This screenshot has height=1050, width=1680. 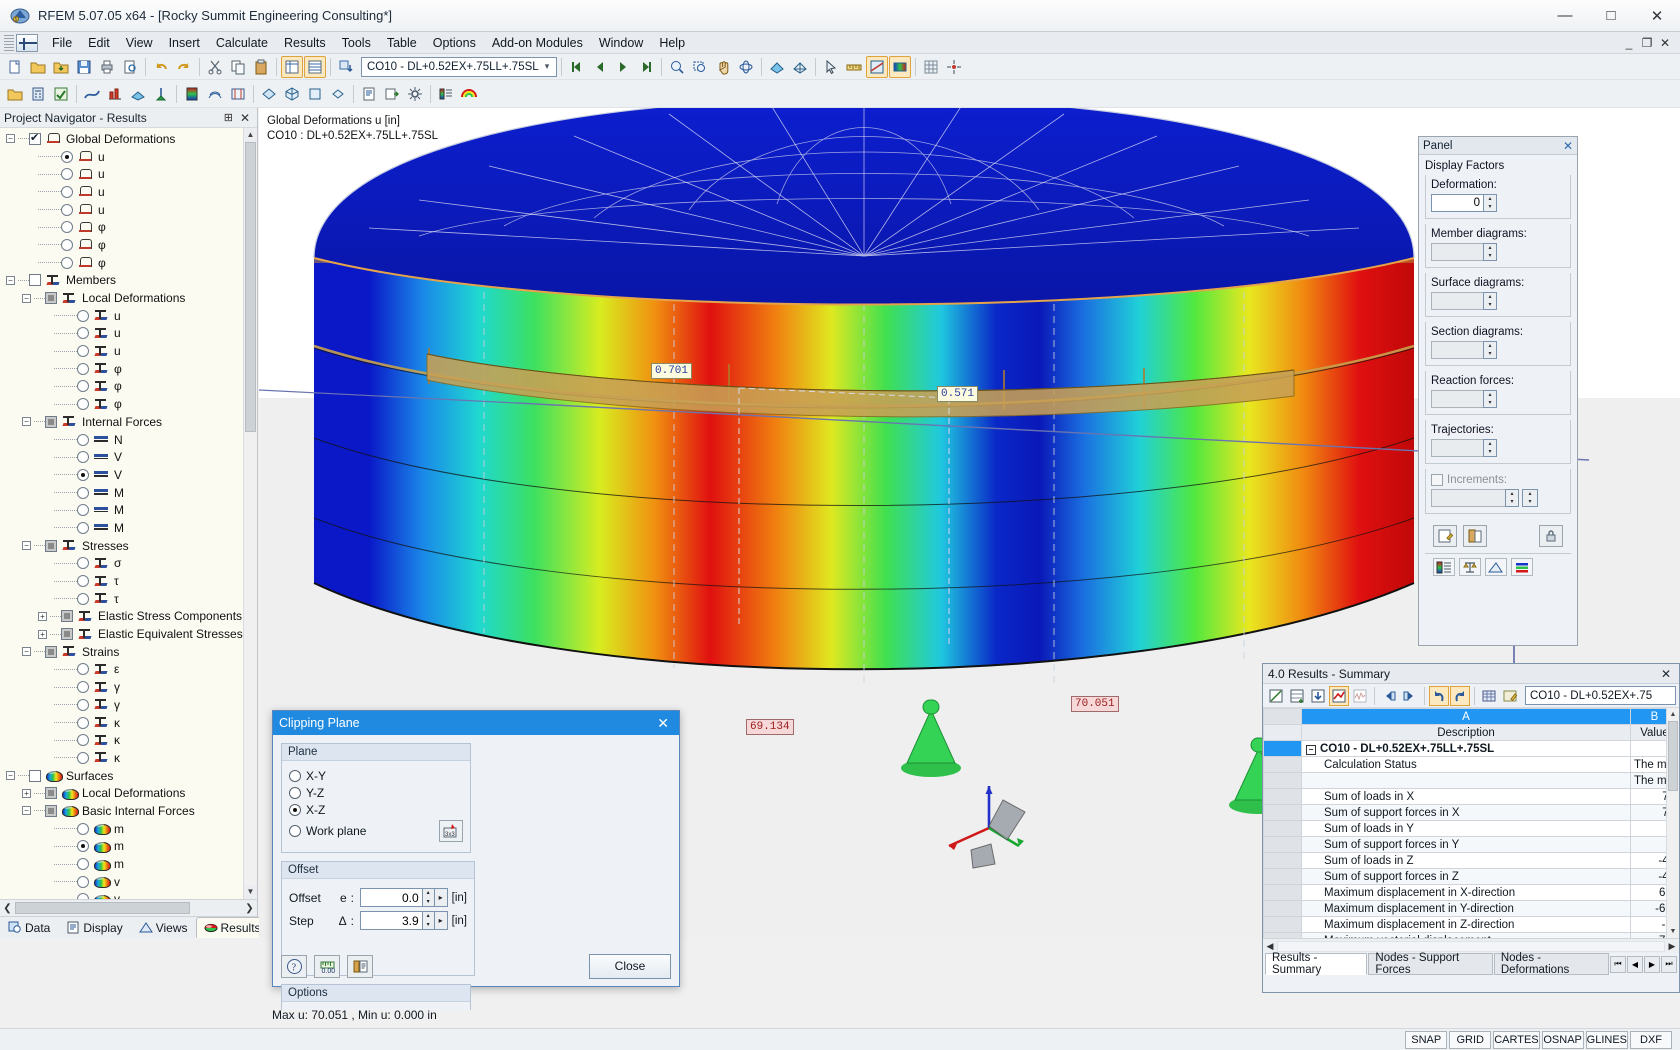 What do you see at coordinates (128, 564) in the screenshot?
I see `tree-item: σ` at bounding box center [128, 564].